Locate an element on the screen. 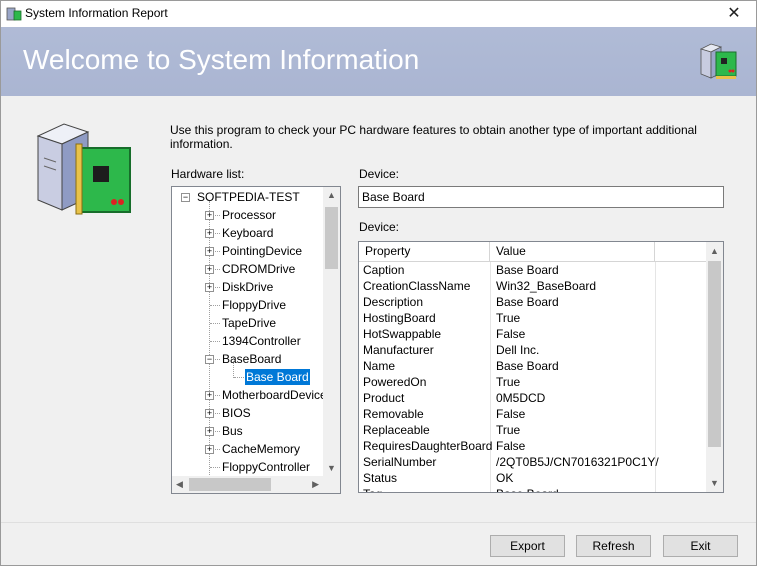  grid-header: Property Value is located at coordinates (533, 252).